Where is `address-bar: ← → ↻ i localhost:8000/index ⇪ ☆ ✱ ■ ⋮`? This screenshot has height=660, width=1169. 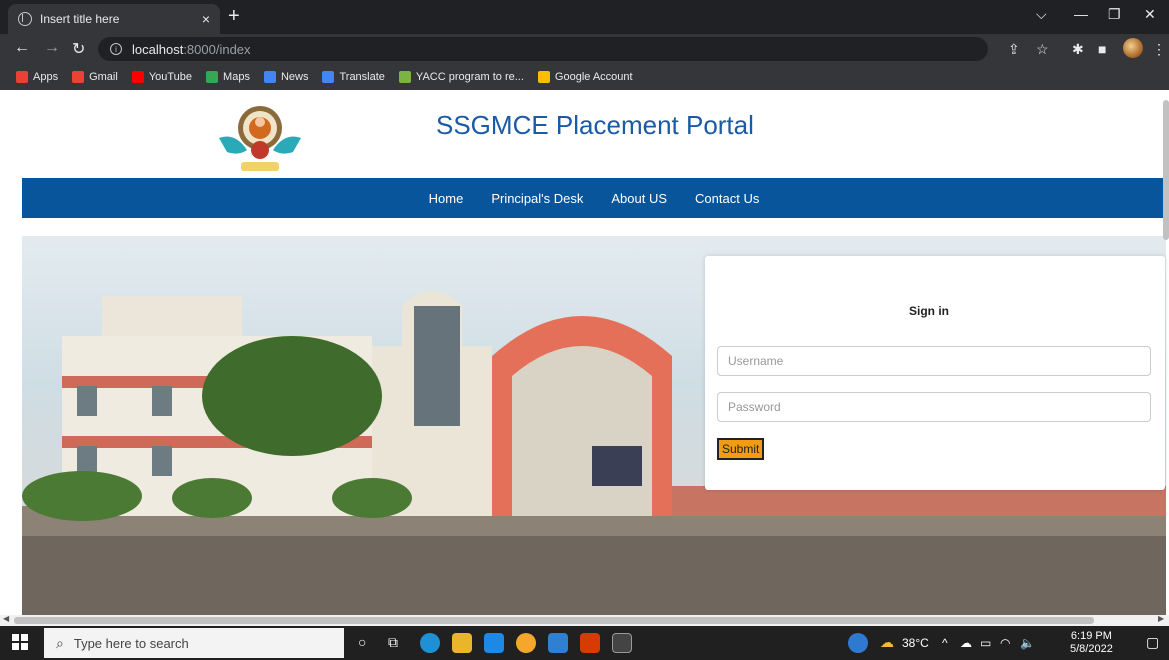
address-bar: ← → ↻ i localhost:8000/index ⇪ ☆ ✱ ■ ⋮ is located at coordinates (584, 49).